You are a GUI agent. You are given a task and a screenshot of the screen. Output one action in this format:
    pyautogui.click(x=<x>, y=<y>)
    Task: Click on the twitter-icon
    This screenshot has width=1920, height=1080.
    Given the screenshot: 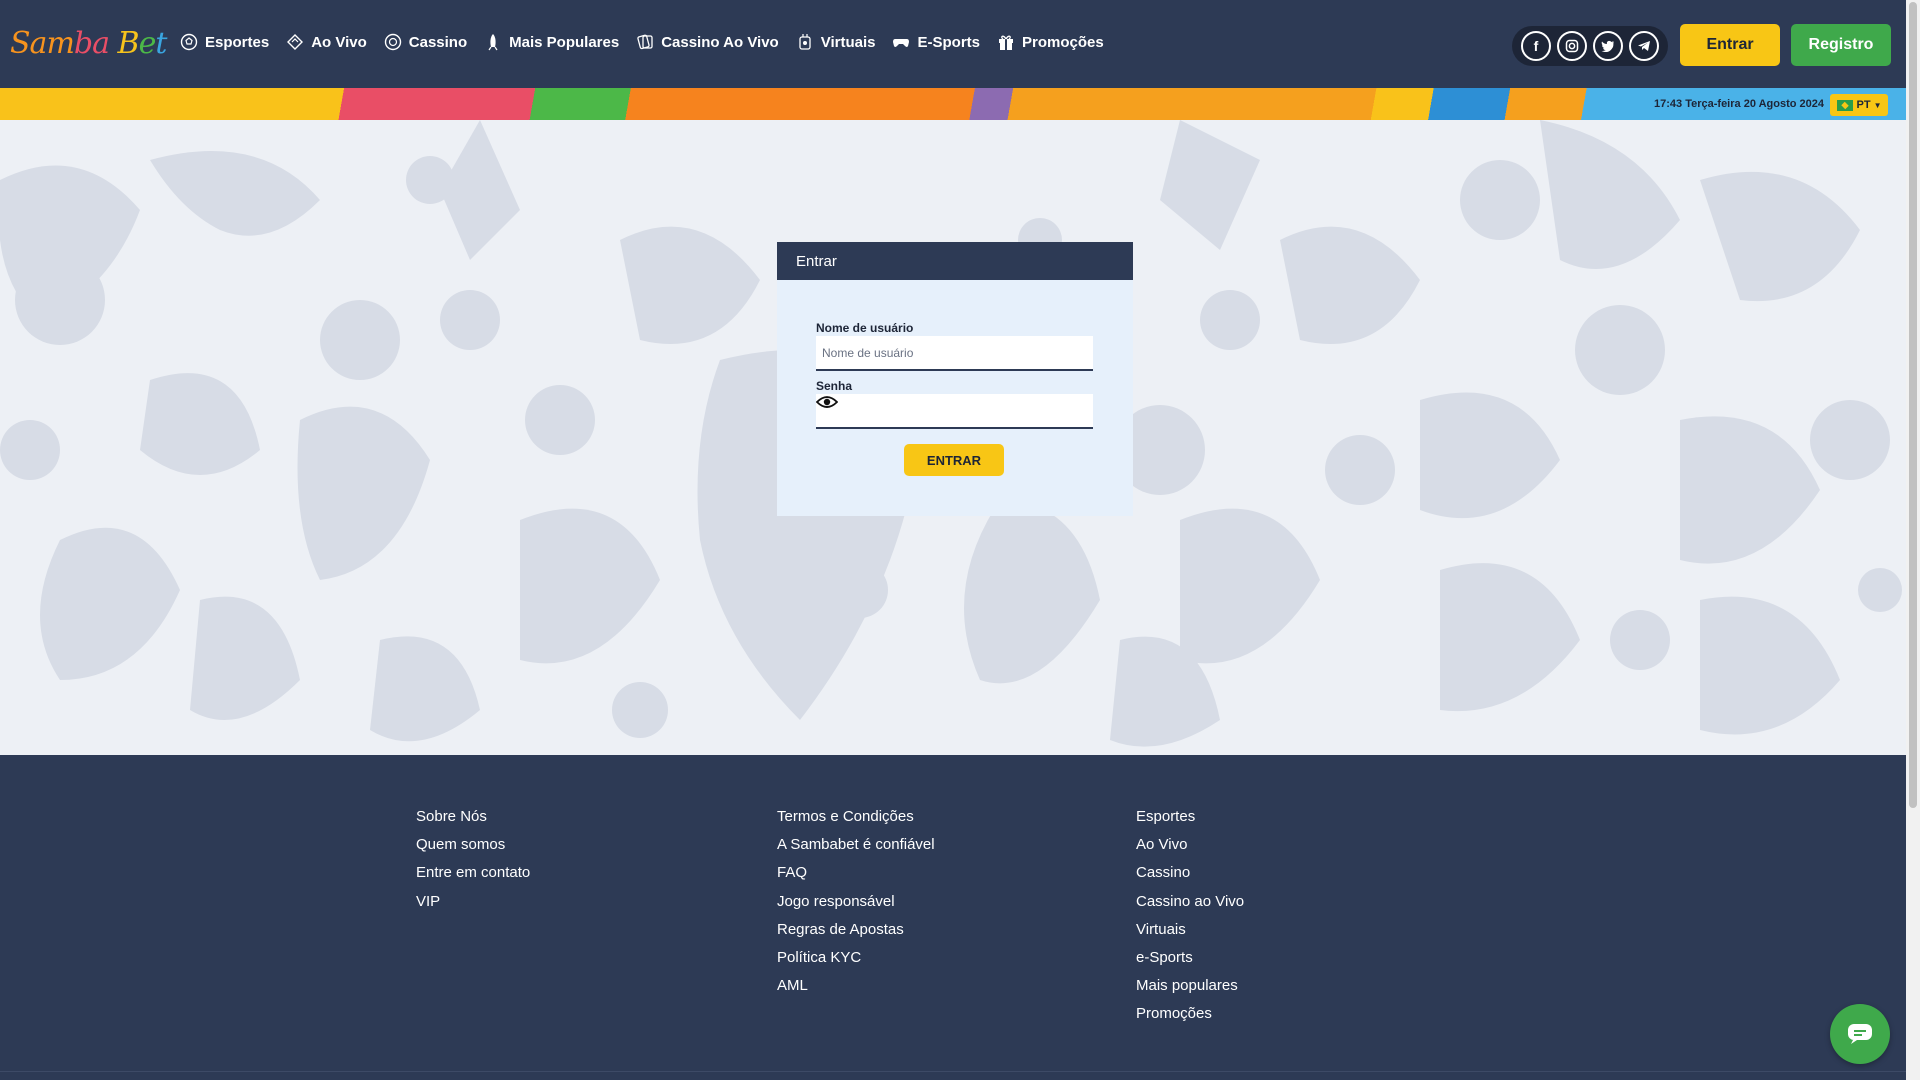 What is the action you would take?
    pyautogui.click(x=1608, y=46)
    